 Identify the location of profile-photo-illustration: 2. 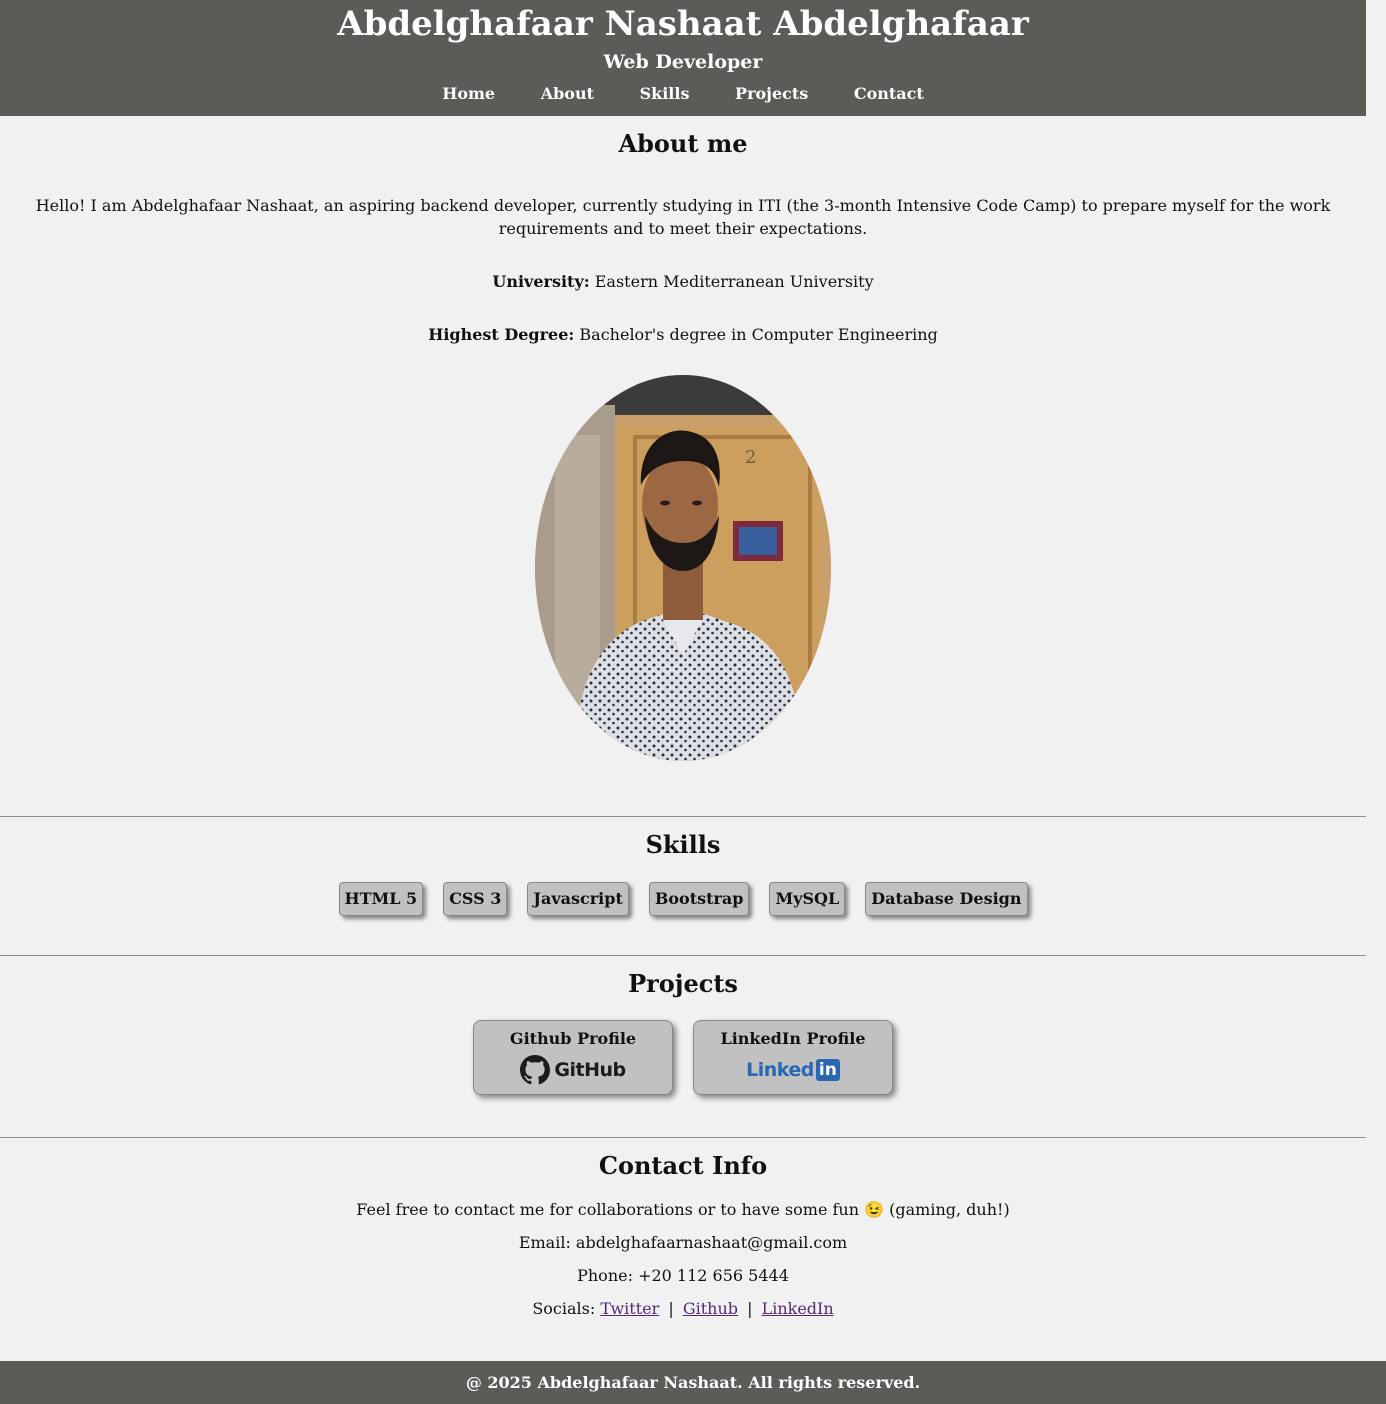
(683, 568).